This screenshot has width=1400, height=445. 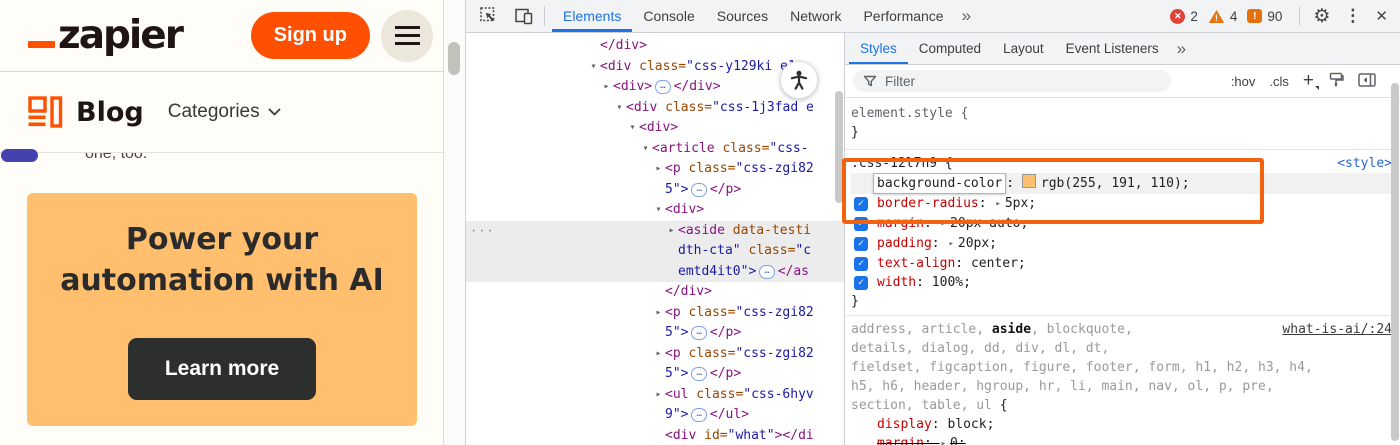 What do you see at coordinates (310, 35) in the screenshot?
I see `sign-up-button: Sign up` at bounding box center [310, 35].